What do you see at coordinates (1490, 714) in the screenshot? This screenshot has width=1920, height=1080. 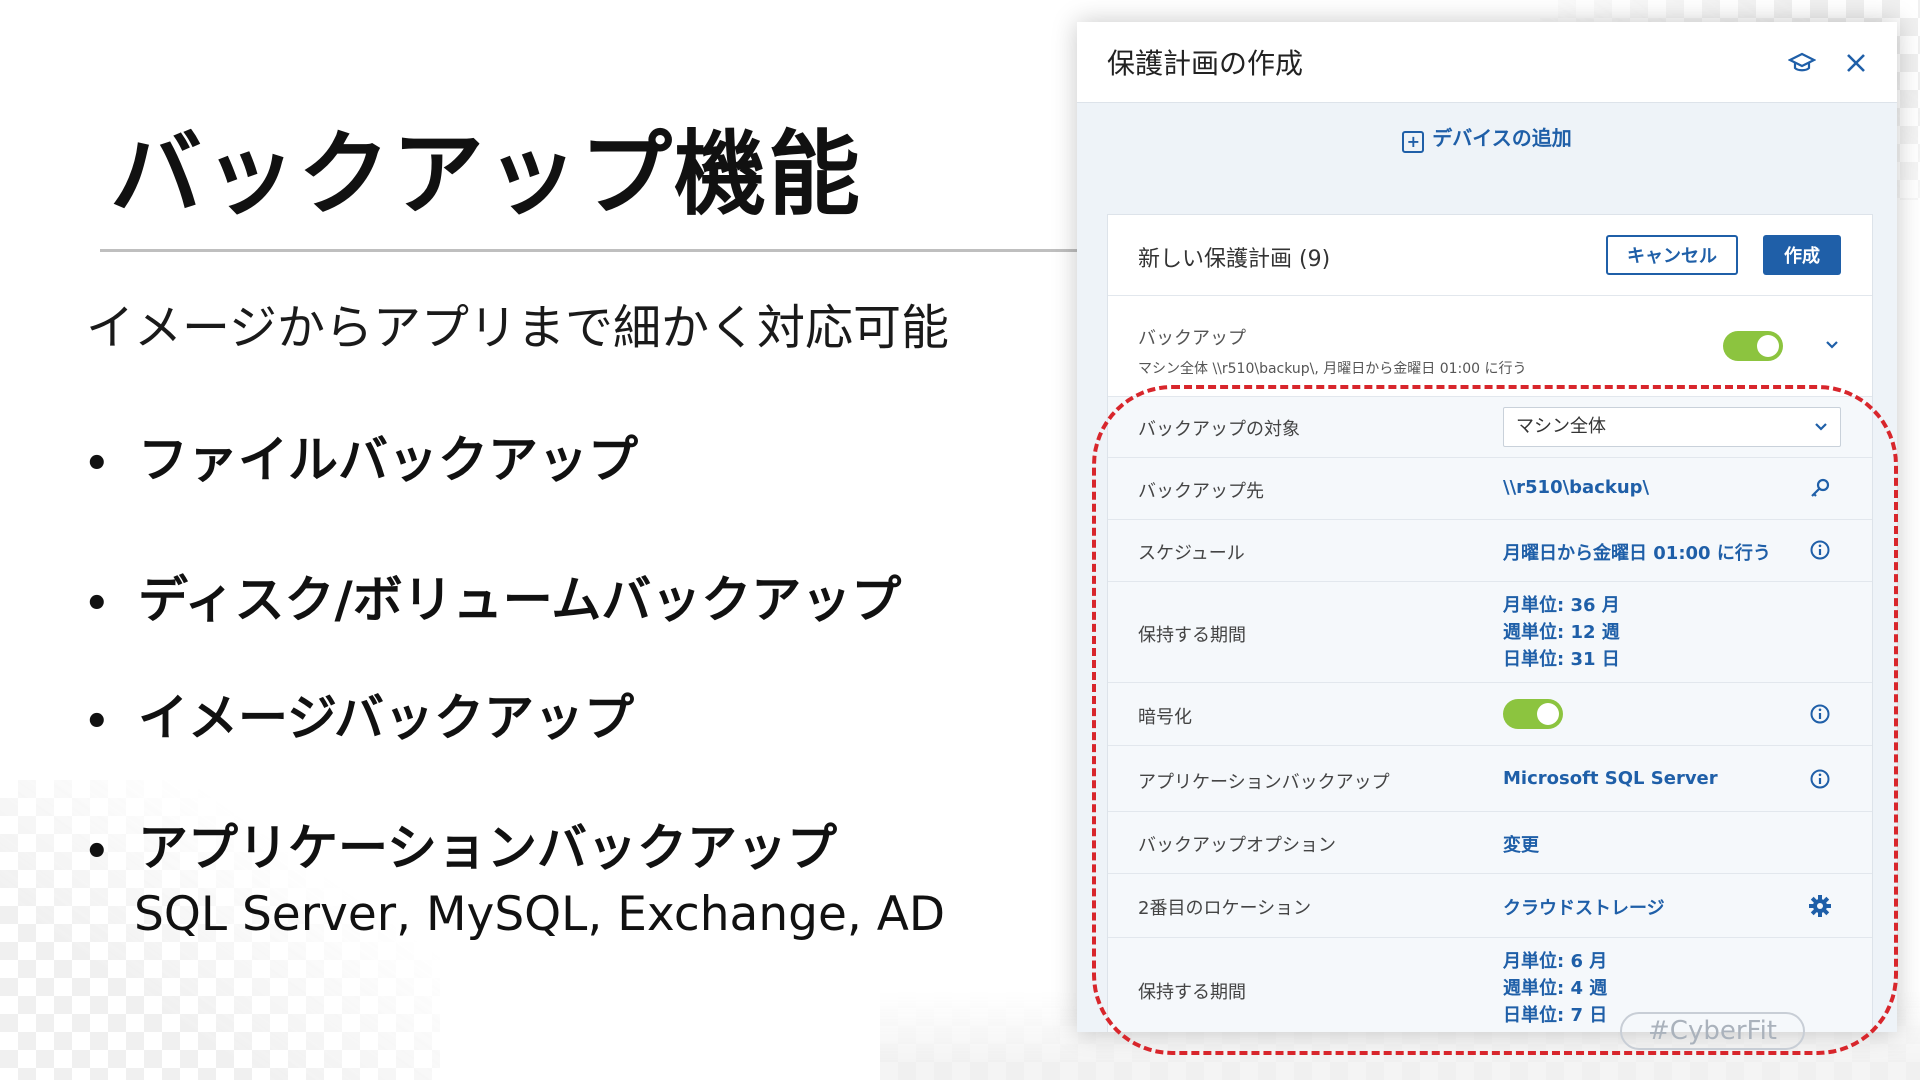 I see `row-encryption: 暗号化` at bounding box center [1490, 714].